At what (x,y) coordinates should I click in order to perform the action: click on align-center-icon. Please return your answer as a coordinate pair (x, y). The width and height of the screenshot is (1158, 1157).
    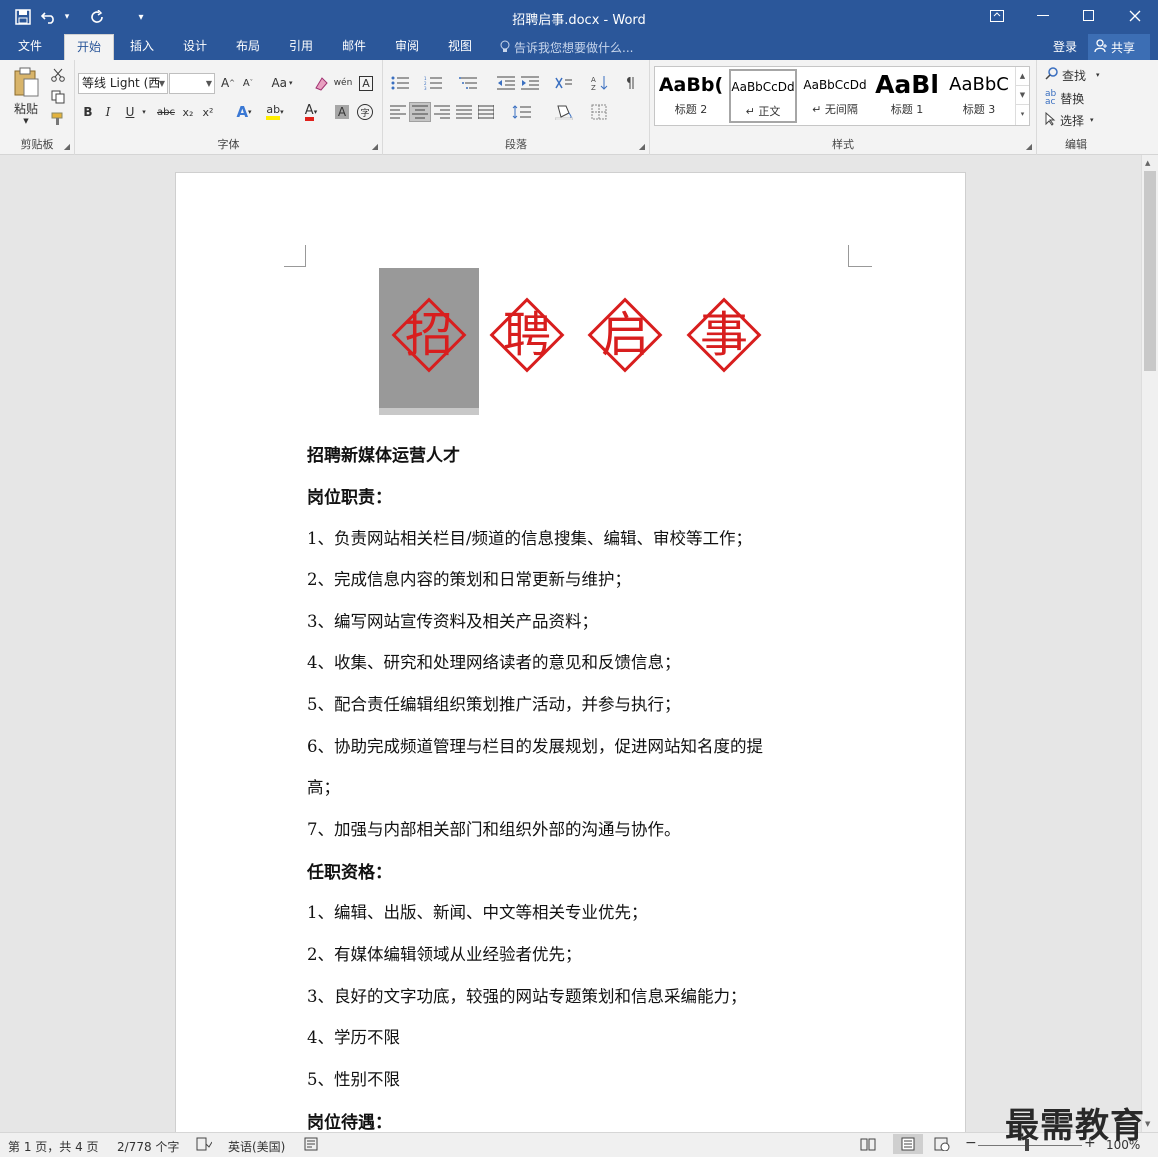
    Looking at the image, I should click on (420, 112).